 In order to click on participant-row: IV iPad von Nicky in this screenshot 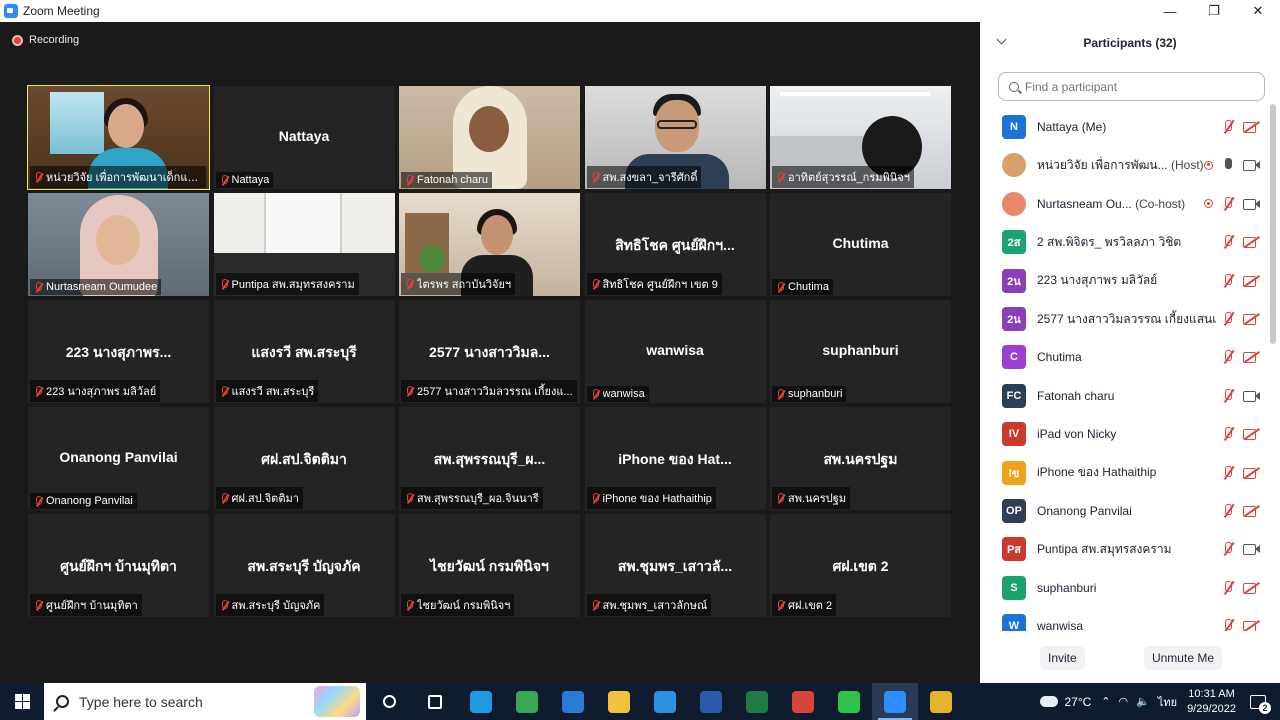, I will do `click(1125, 434)`.